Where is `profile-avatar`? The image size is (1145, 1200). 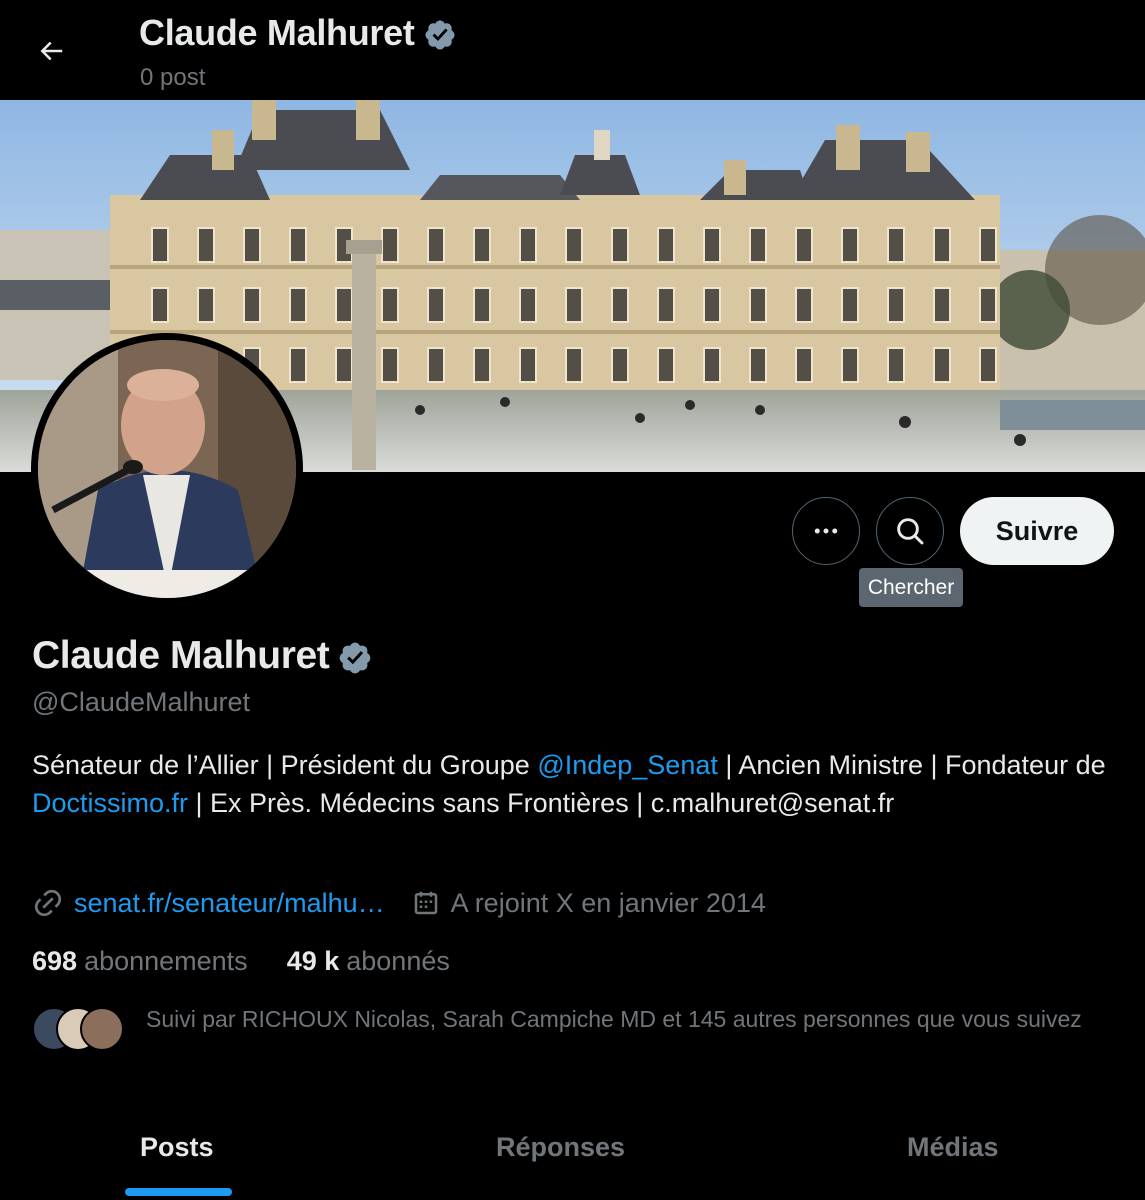 profile-avatar is located at coordinates (167, 469).